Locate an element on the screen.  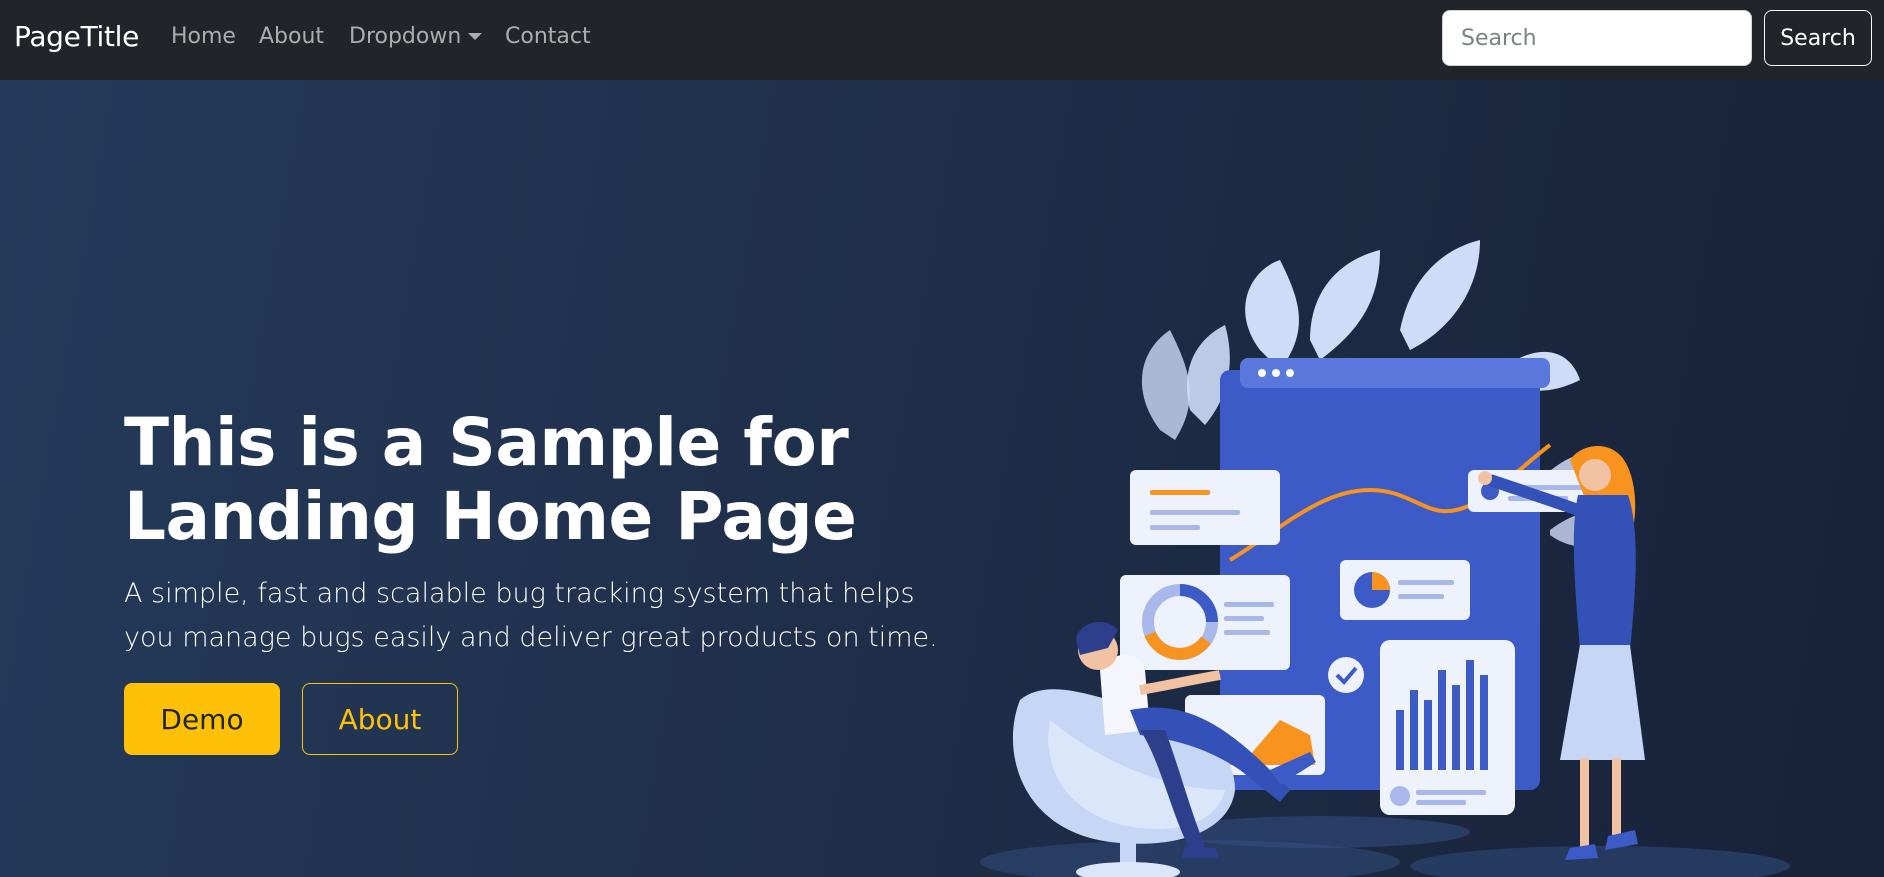
nav-link-home: Home is located at coordinates (203, 36).